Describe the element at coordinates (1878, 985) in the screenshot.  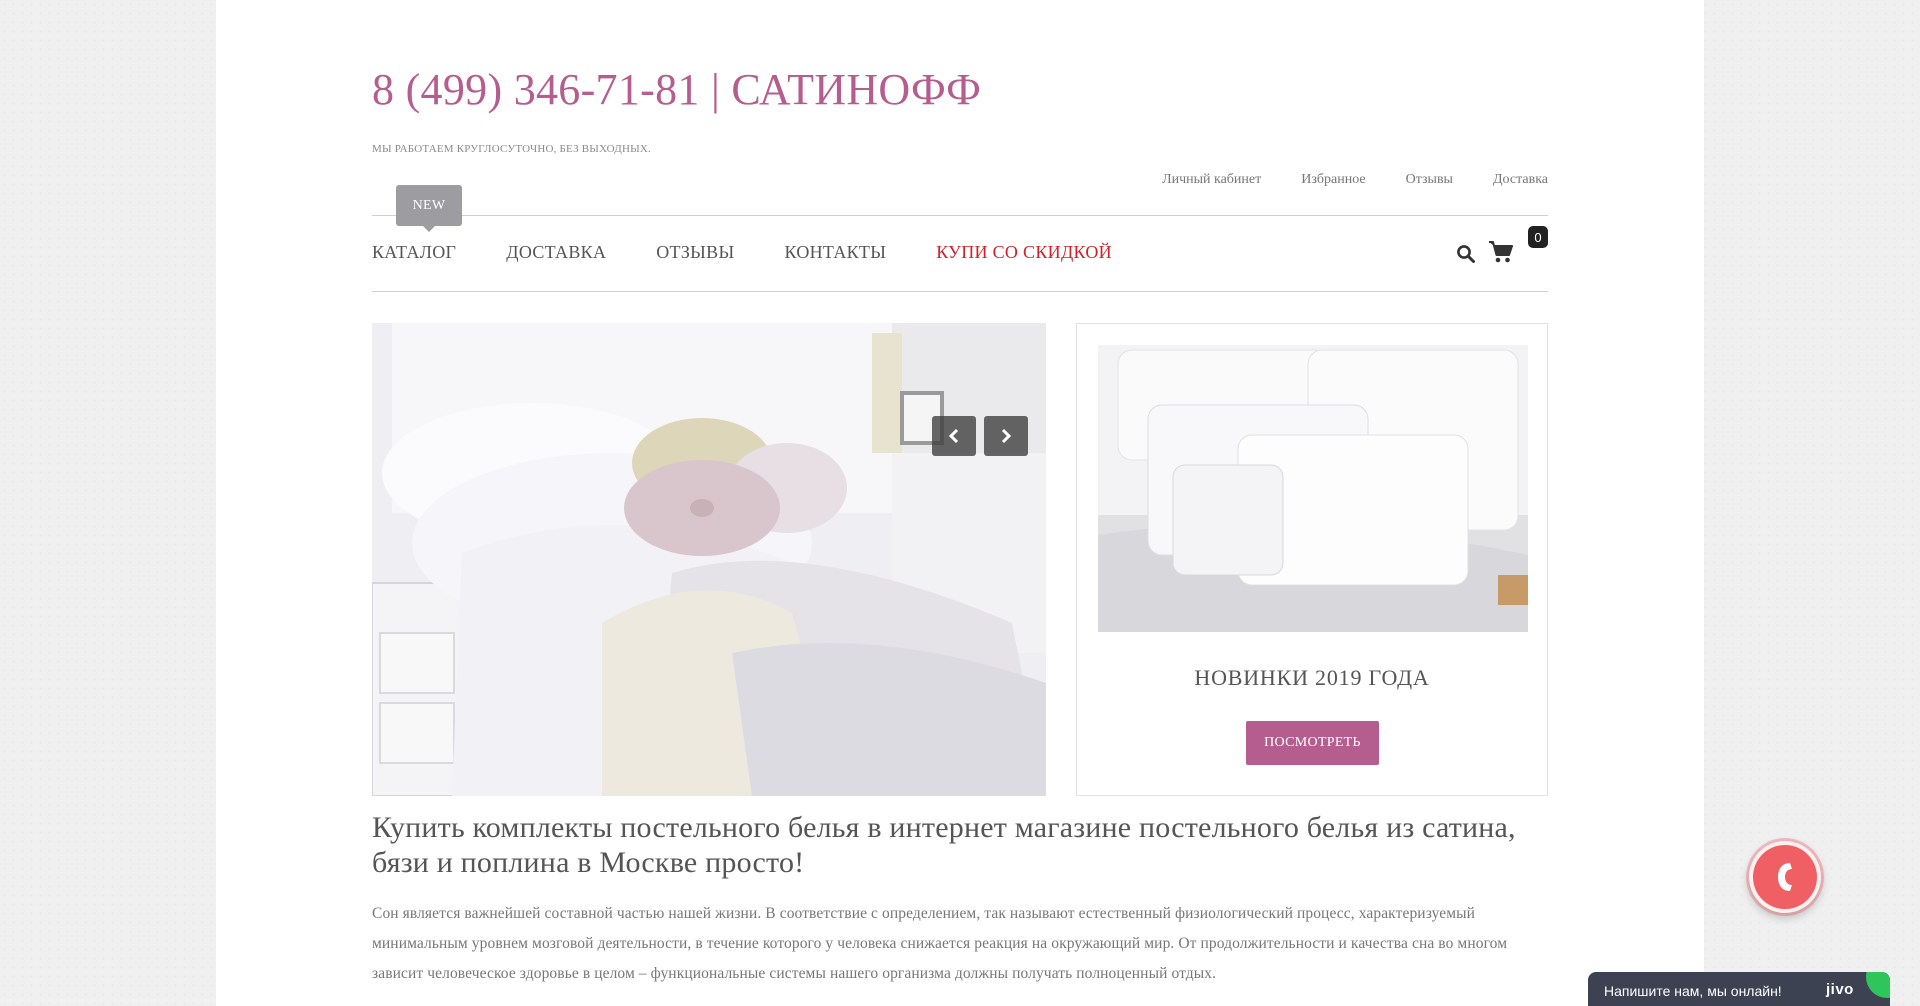
I see `chat-status-indicator` at that location.